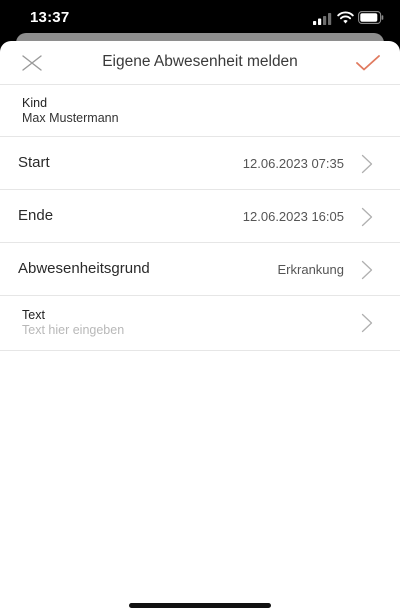  Describe the element at coordinates (200, 269) in the screenshot. I see `absence-reason-row: Abwesenheitsgrund Erkrankung` at that location.